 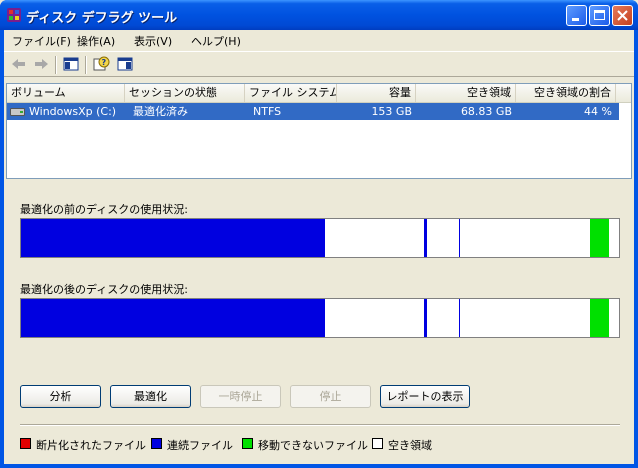 I want to click on unmovable-swatch, so click(x=247, y=443).